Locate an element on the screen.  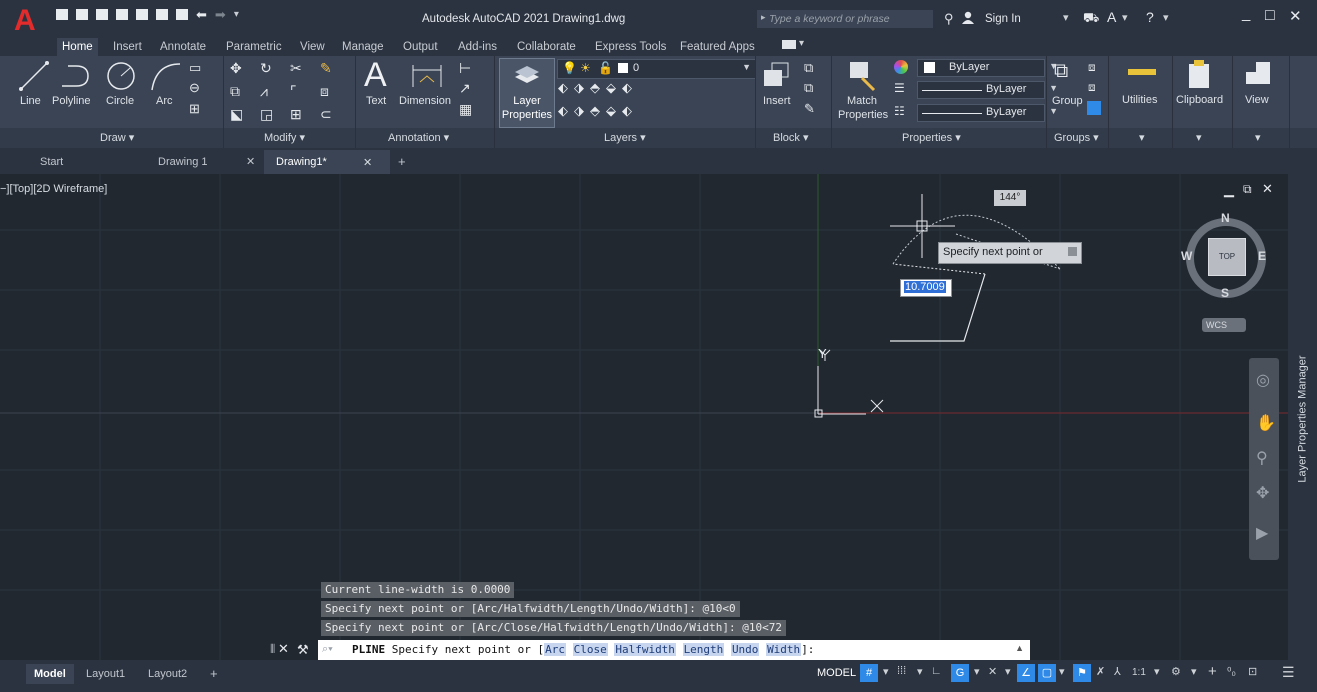
tab-drawing1-active: Drawing1* ✕ is located at coordinates (327, 162).